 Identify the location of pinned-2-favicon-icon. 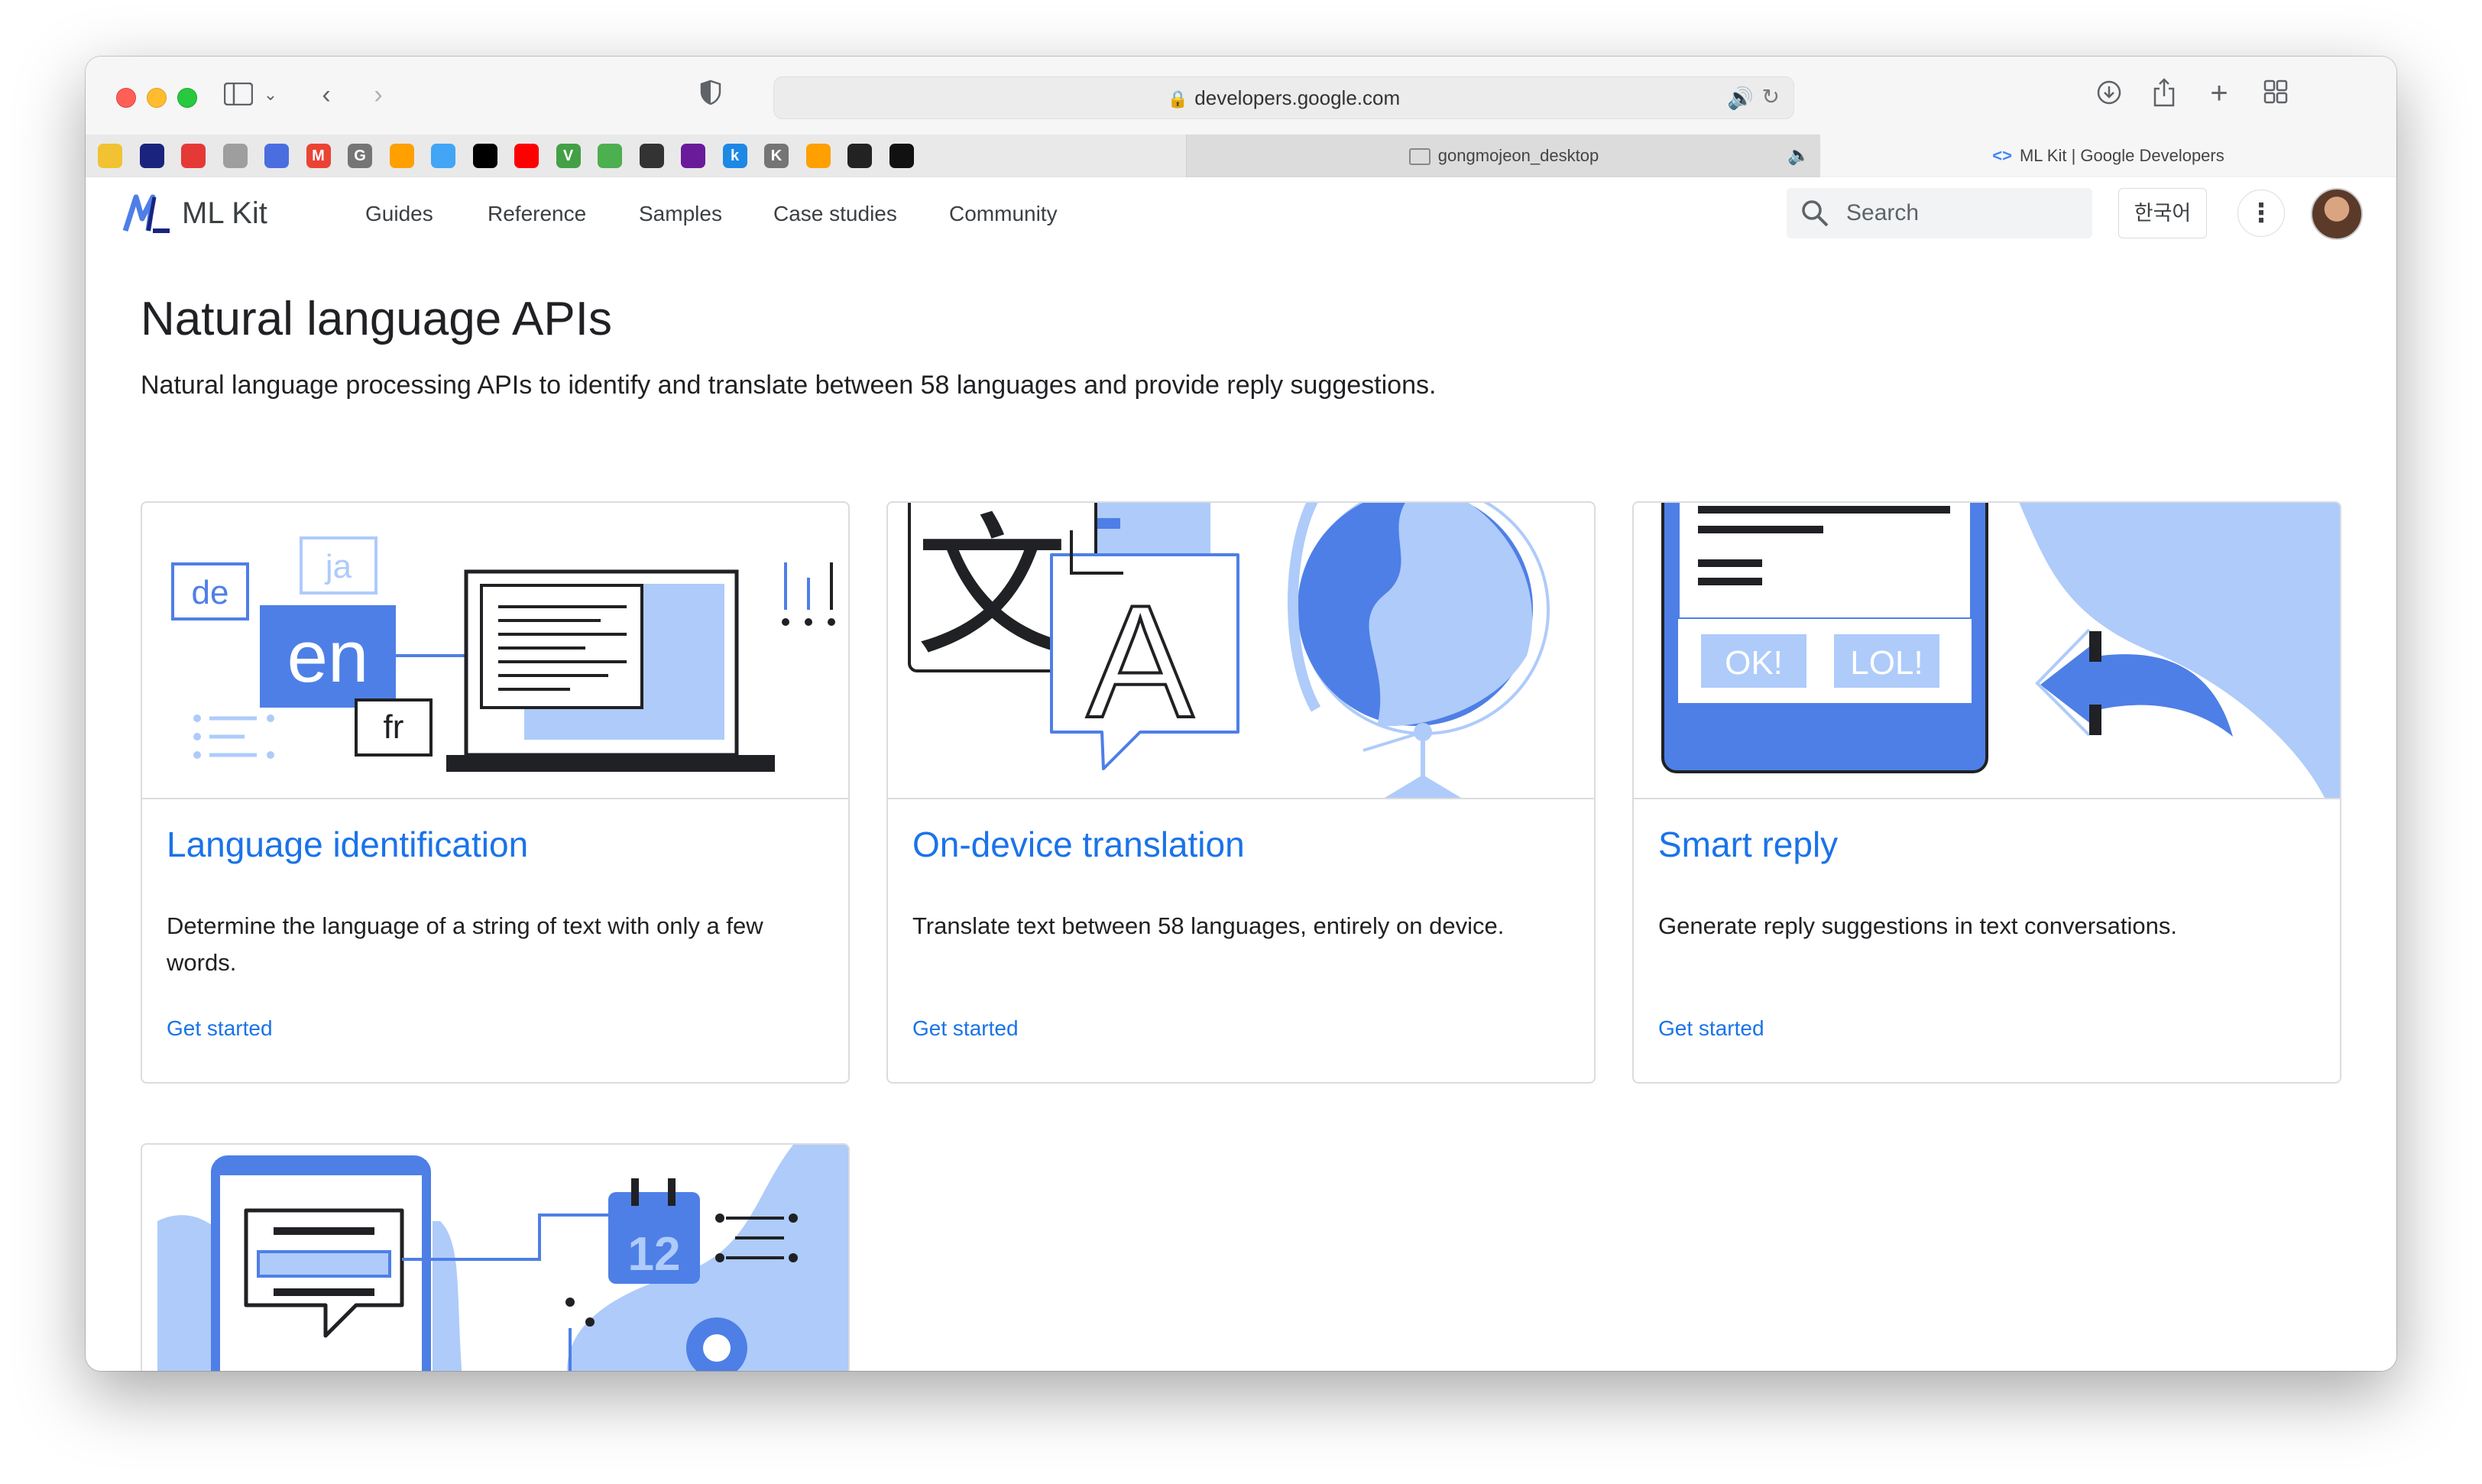
(151, 156).